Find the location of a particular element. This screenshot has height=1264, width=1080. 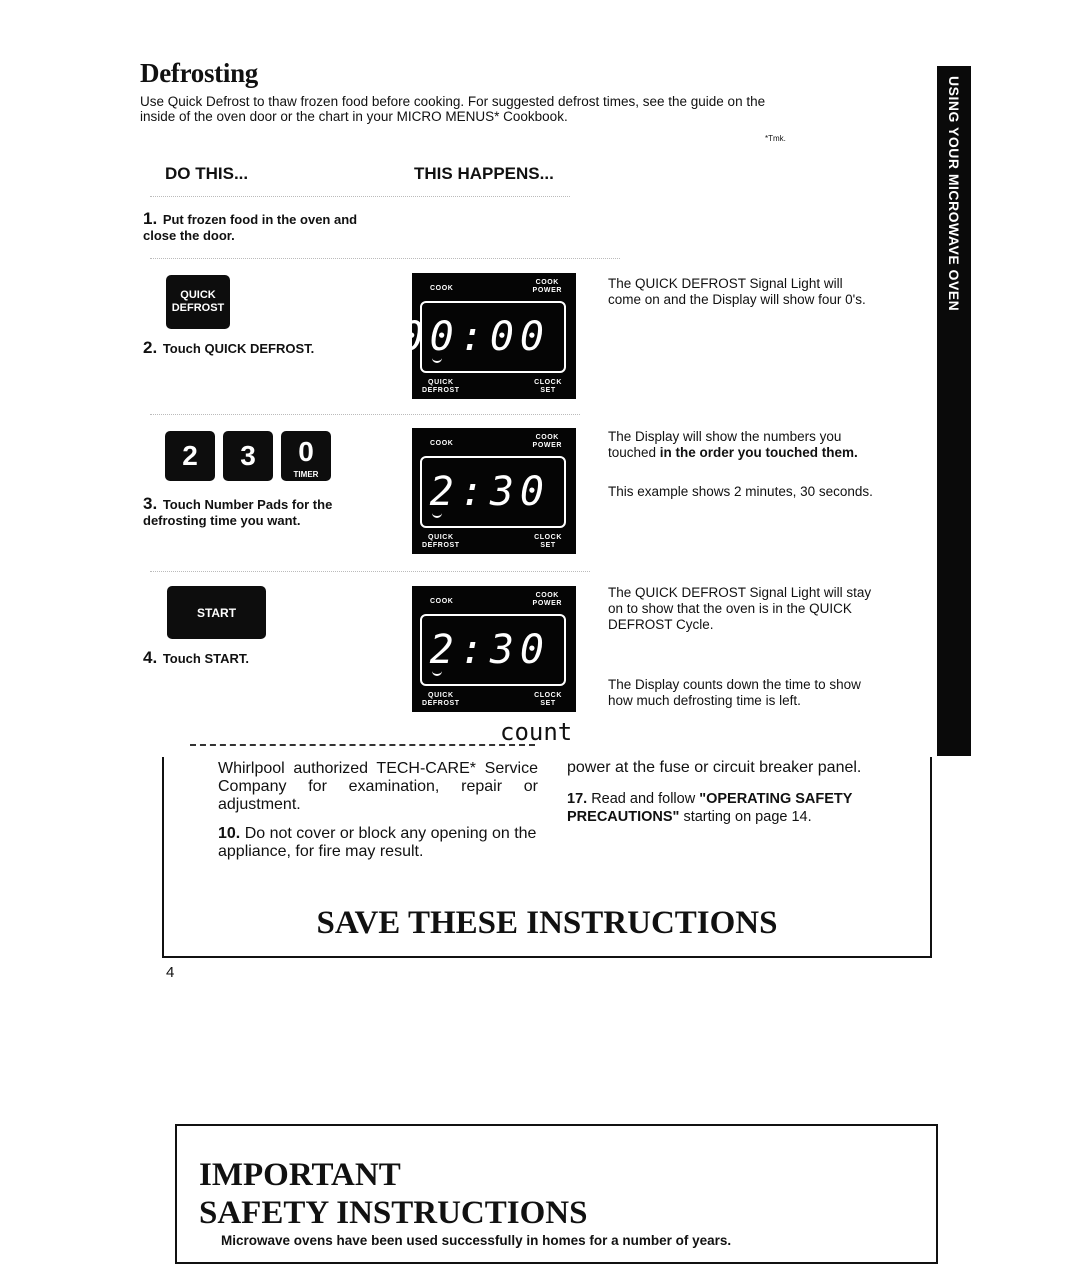

section-title: Defrosting is located at coordinates (199, 73).